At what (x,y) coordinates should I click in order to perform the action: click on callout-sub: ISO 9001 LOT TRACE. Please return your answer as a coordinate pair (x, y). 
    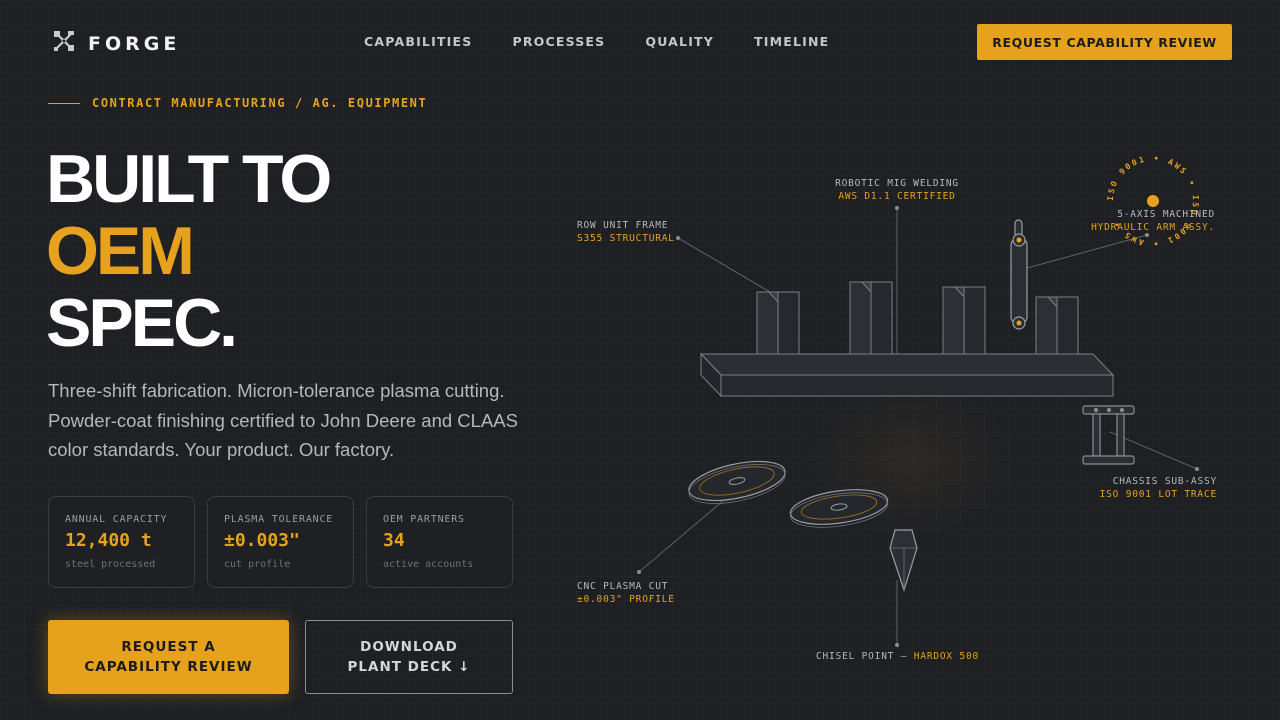
    Looking at the image, I should click on (1158, 494).